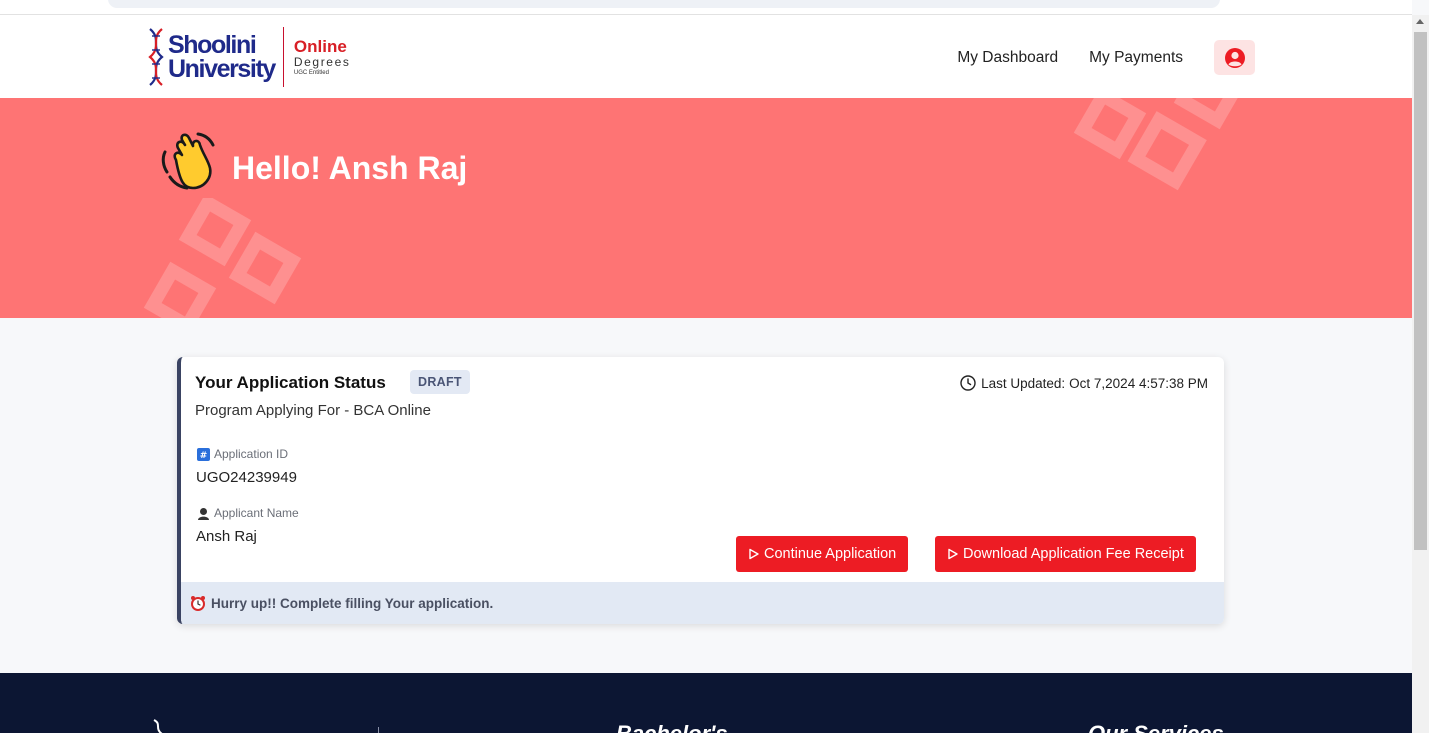  I want to click on application-id-value: UGO24239949, so click(246, 477).